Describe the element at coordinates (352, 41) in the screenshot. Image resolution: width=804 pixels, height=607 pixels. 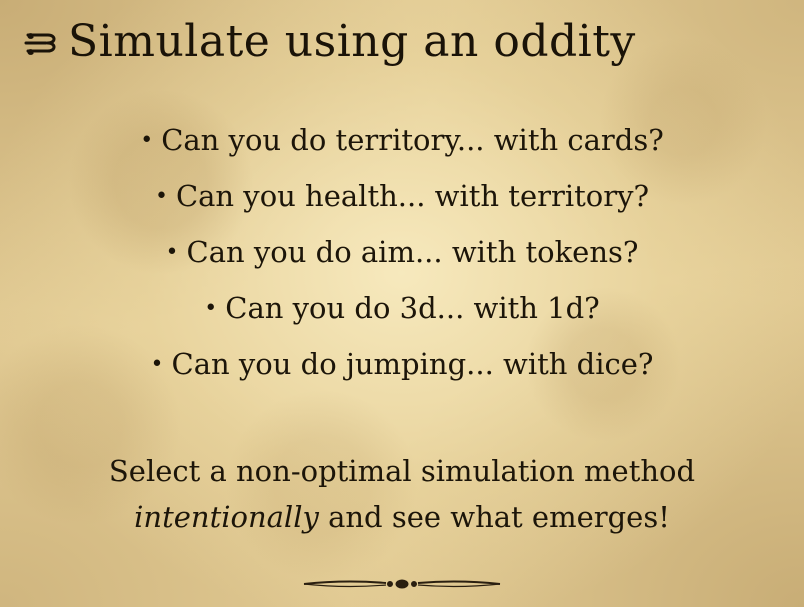
I see `slide-title: Simulate using an oddity` at that location.